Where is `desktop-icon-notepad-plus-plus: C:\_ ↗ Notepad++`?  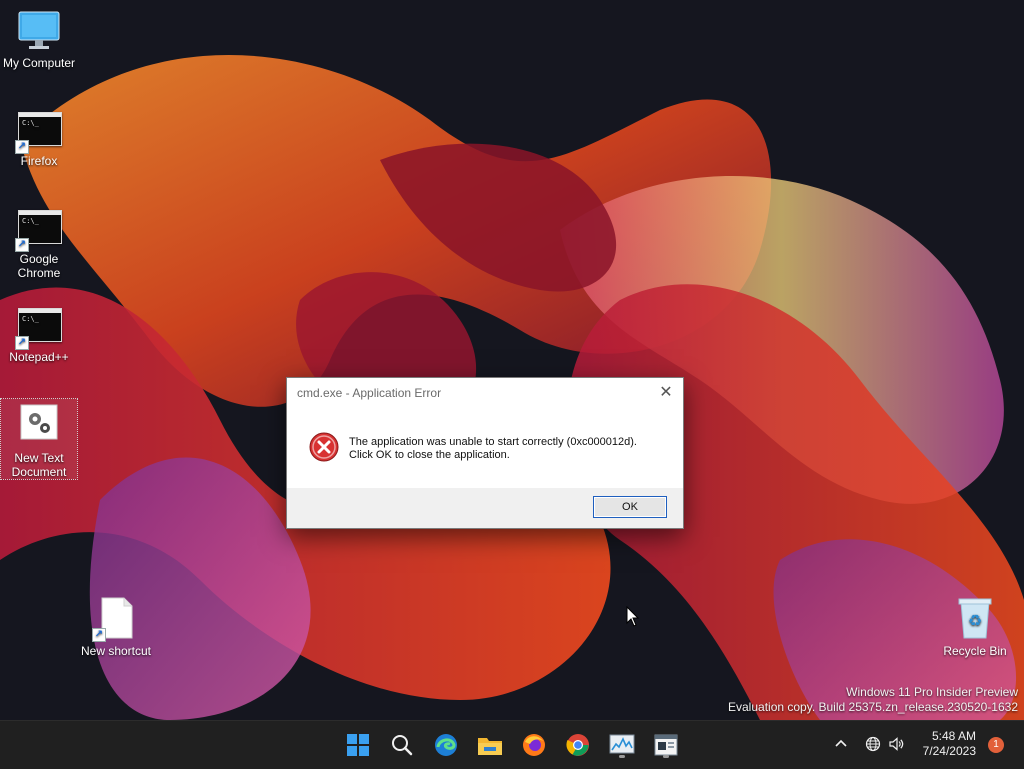
desktop-icon-notepad-plus-plus: C:\_ ↗ Notepad++ is located at coordinates (39, 333).